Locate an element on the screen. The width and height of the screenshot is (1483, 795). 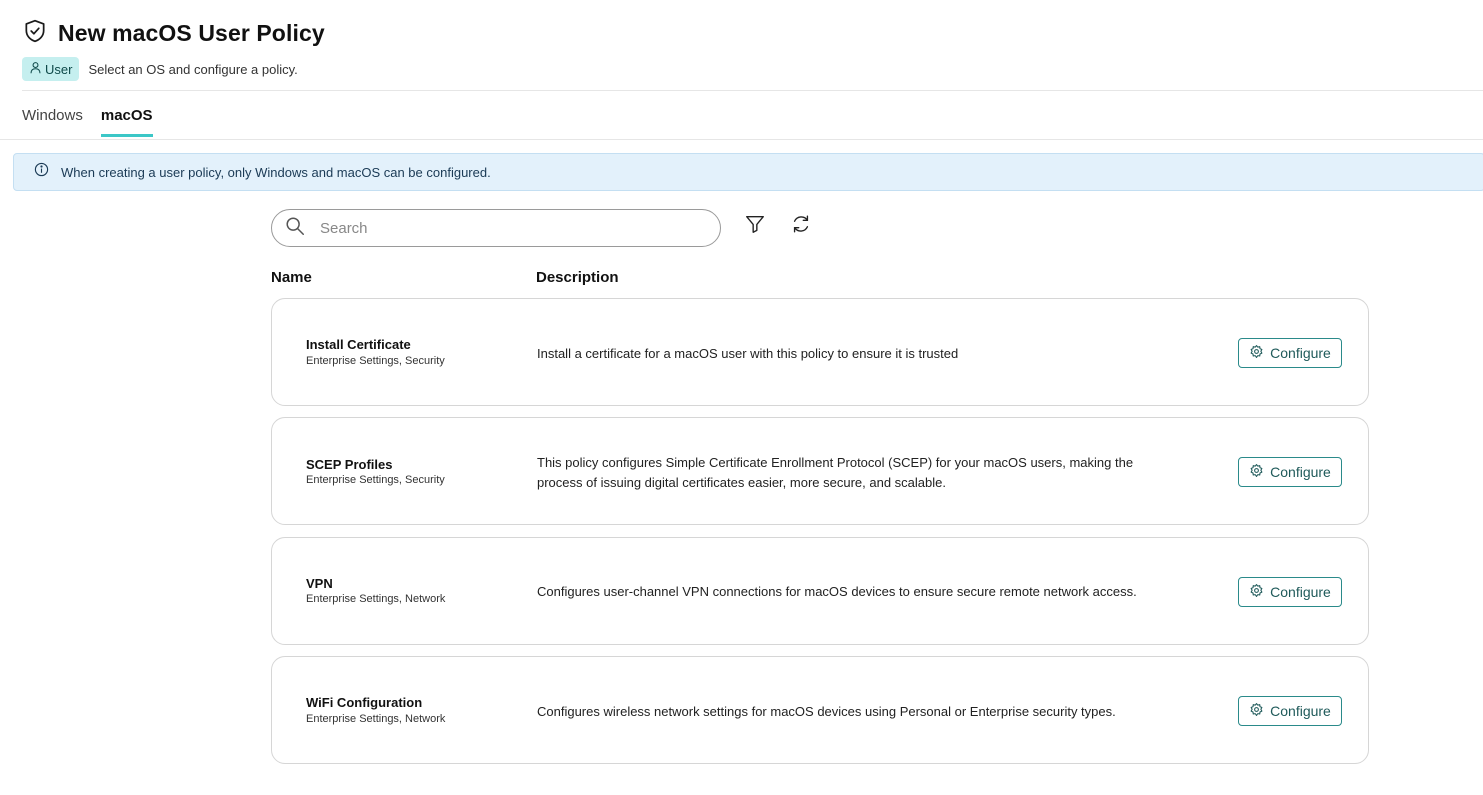
tabs-divider is located at coordinates (741, 139).